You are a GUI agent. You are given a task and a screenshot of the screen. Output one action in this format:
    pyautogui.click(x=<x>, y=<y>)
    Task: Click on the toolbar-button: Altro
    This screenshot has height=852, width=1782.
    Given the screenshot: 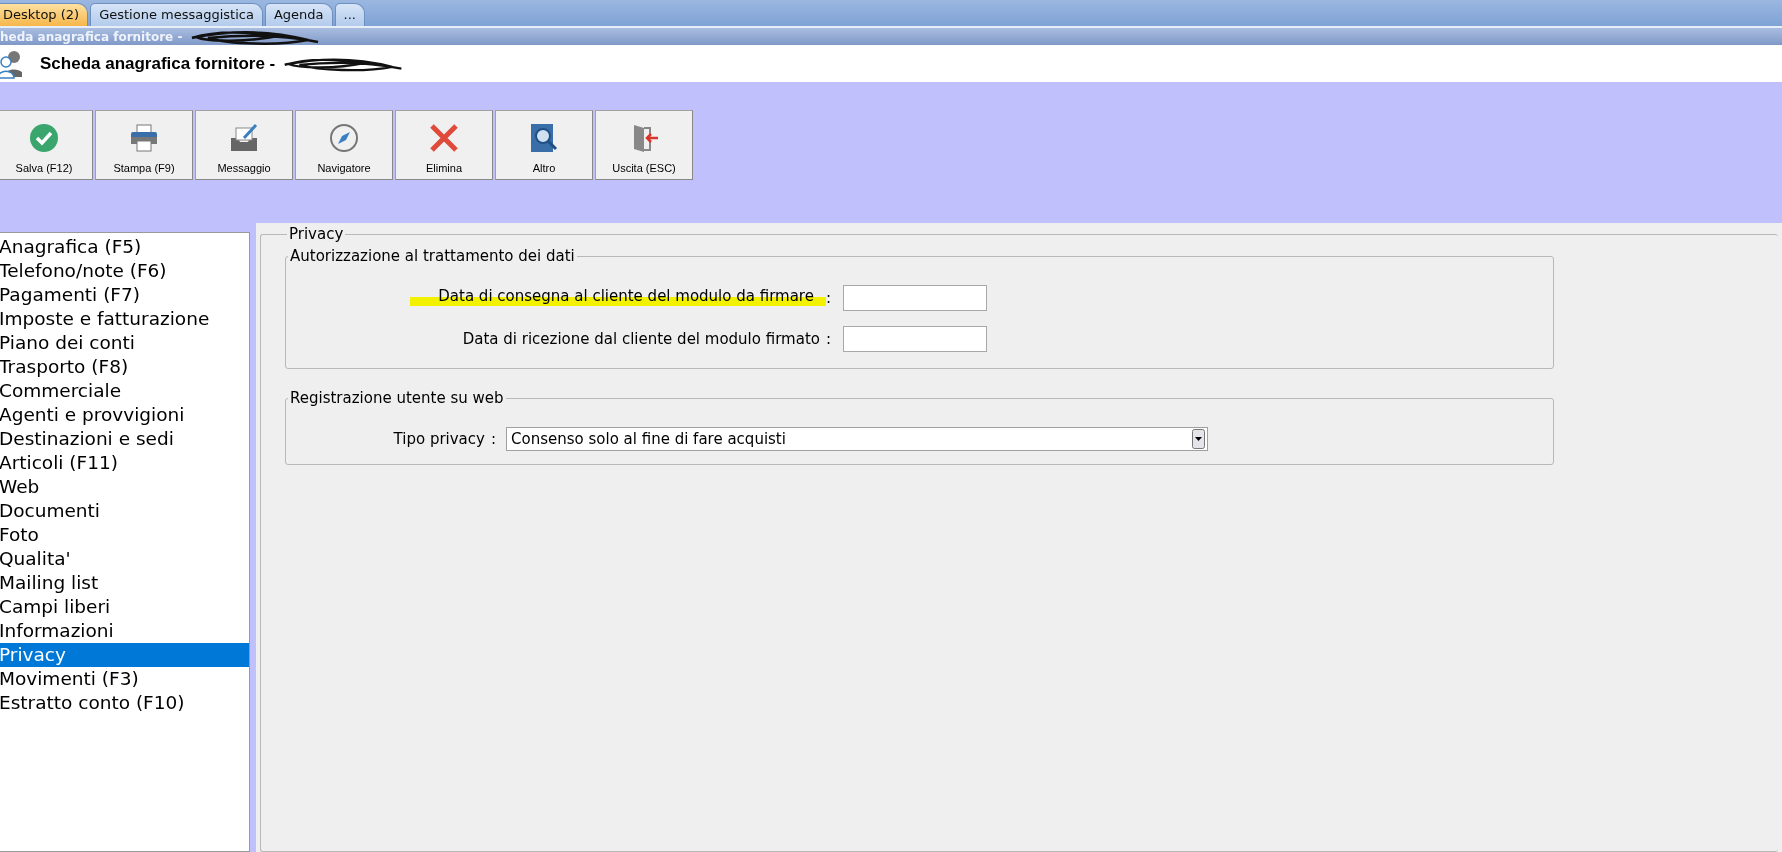 What is the action you would take?
    pyautogui.click(x=544, y=145)
    